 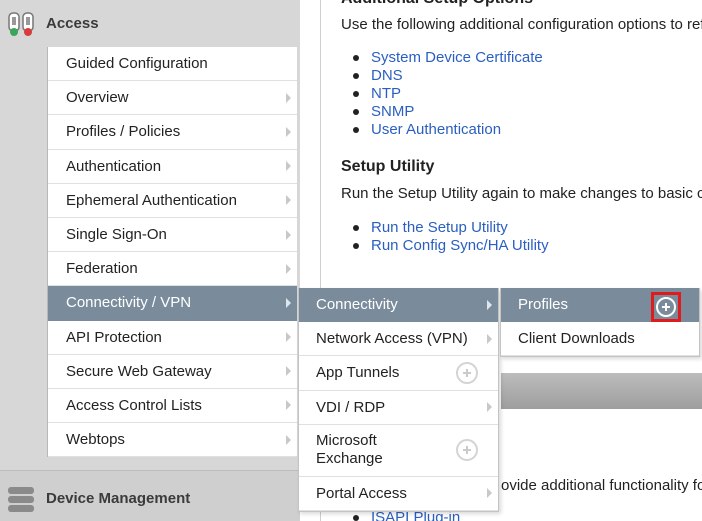 What do you see at coordinates (576, 339) in the screenshot?
I see `submenu-item-label: Client Downloads` at bounding box center [576, 339].